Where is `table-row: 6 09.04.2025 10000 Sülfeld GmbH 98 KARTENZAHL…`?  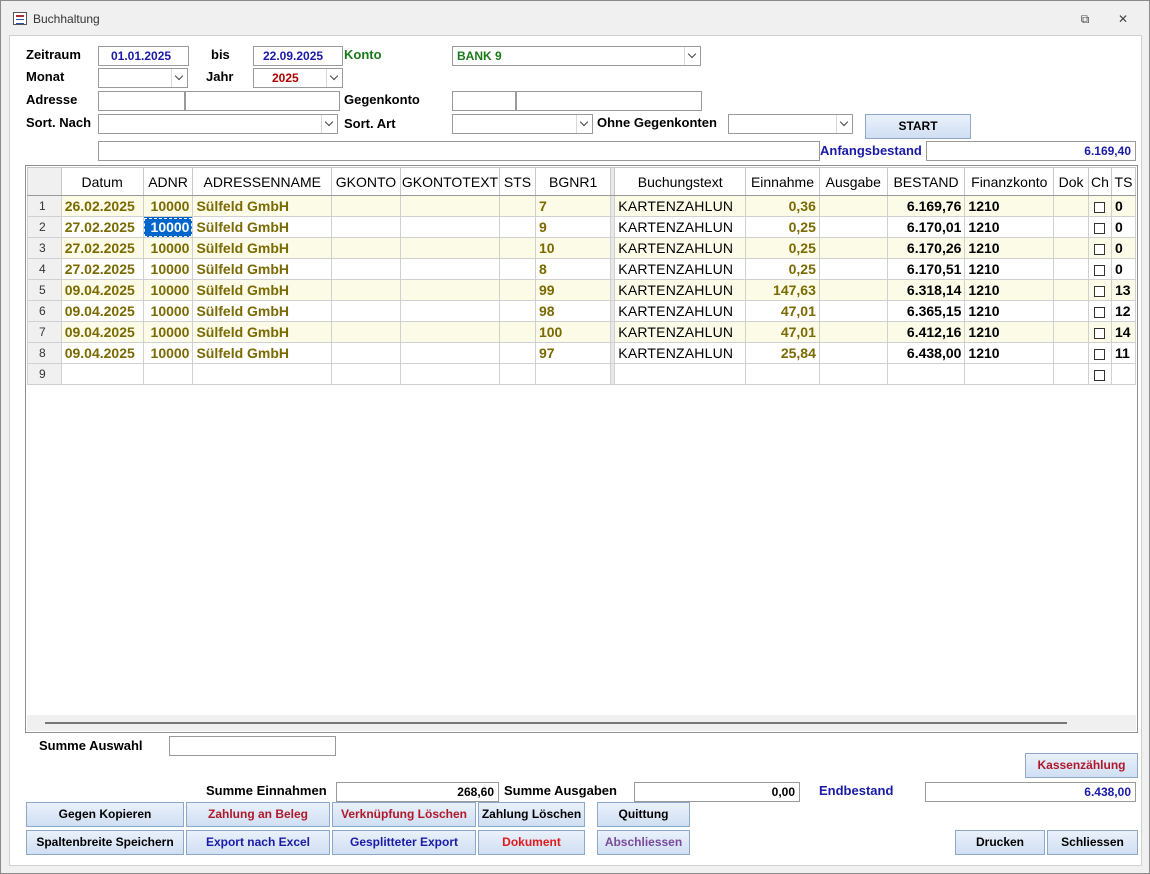
table-row: 6 09.04.2025 10000 Sülfeld GmbH 98 KARTENZAHL… is located at coordinates (581, 311).